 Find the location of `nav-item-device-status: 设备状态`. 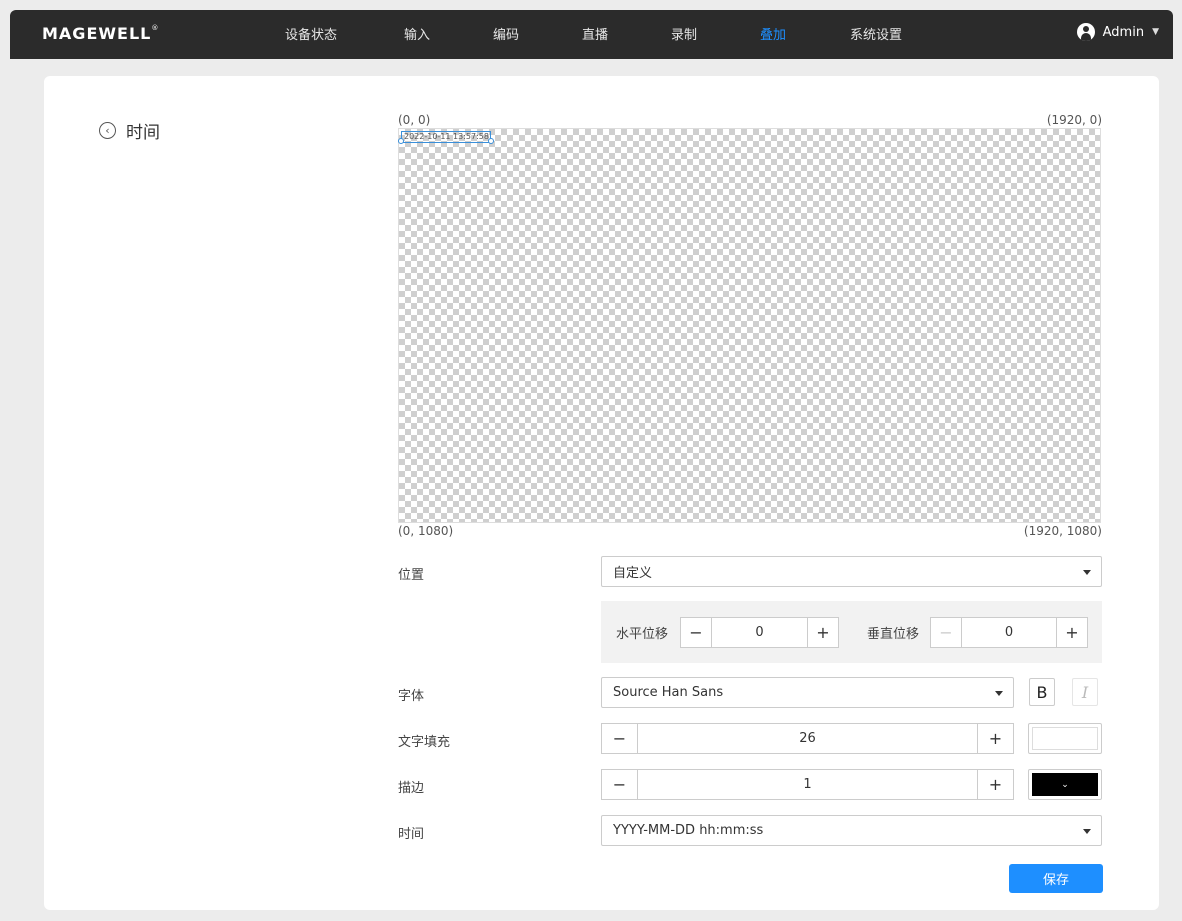

nav-item-device-status: 设备状态 is located at coordinates (311, 33).